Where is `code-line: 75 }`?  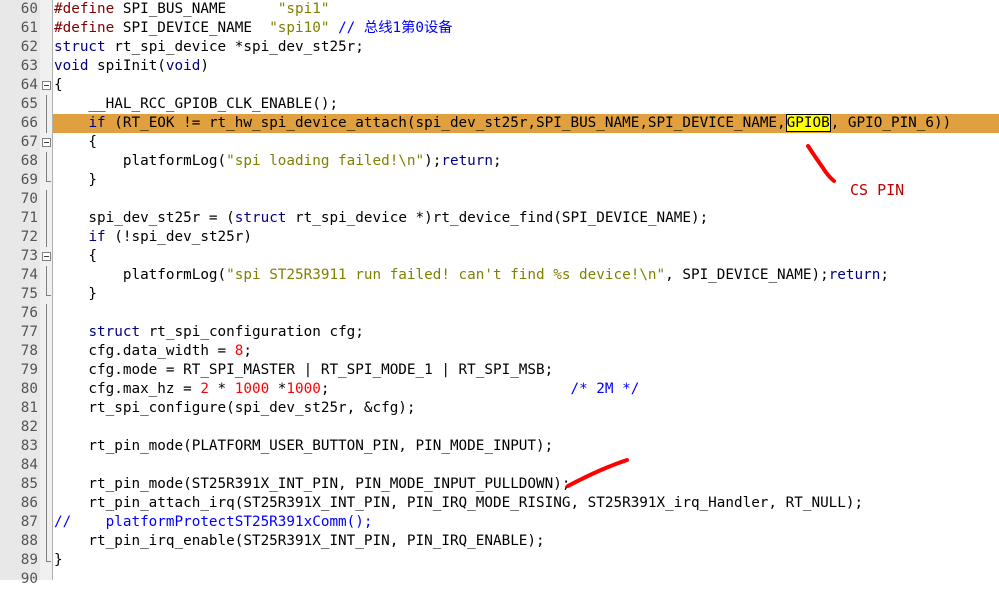 code-line: 75 } is located at coordinates (499, 294).